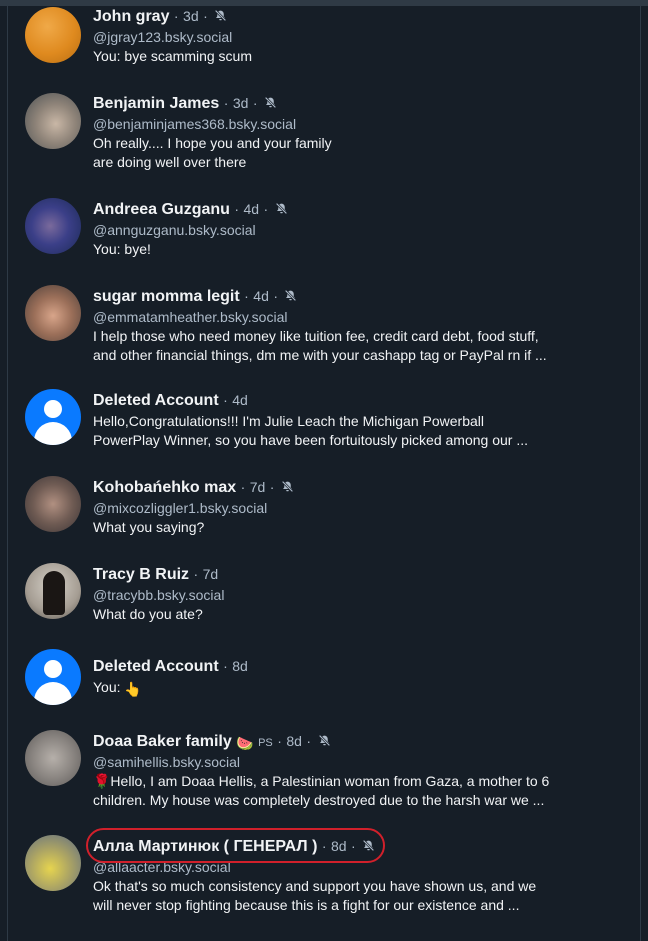  I want to click on message-preview: You: bye scamming scum, so click(172, 56).